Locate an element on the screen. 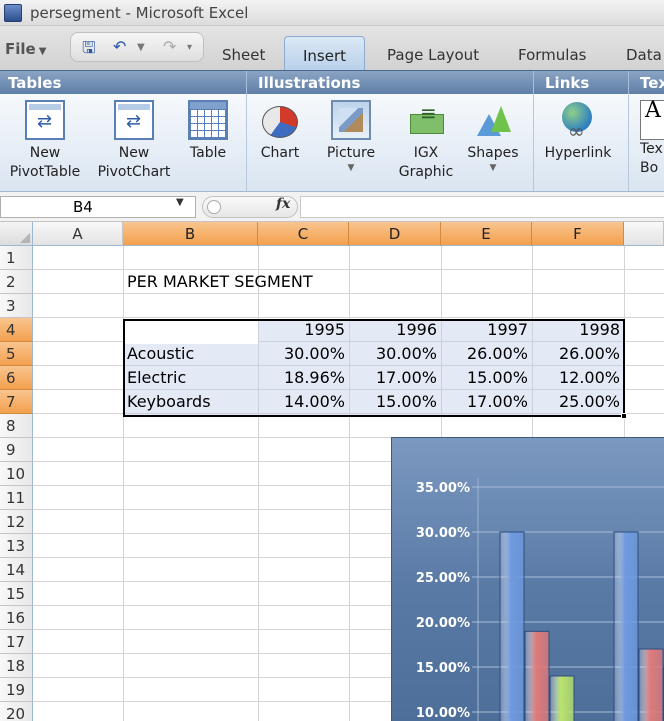  y-tick-label: 20.00% is located at coordinates (443, 623).